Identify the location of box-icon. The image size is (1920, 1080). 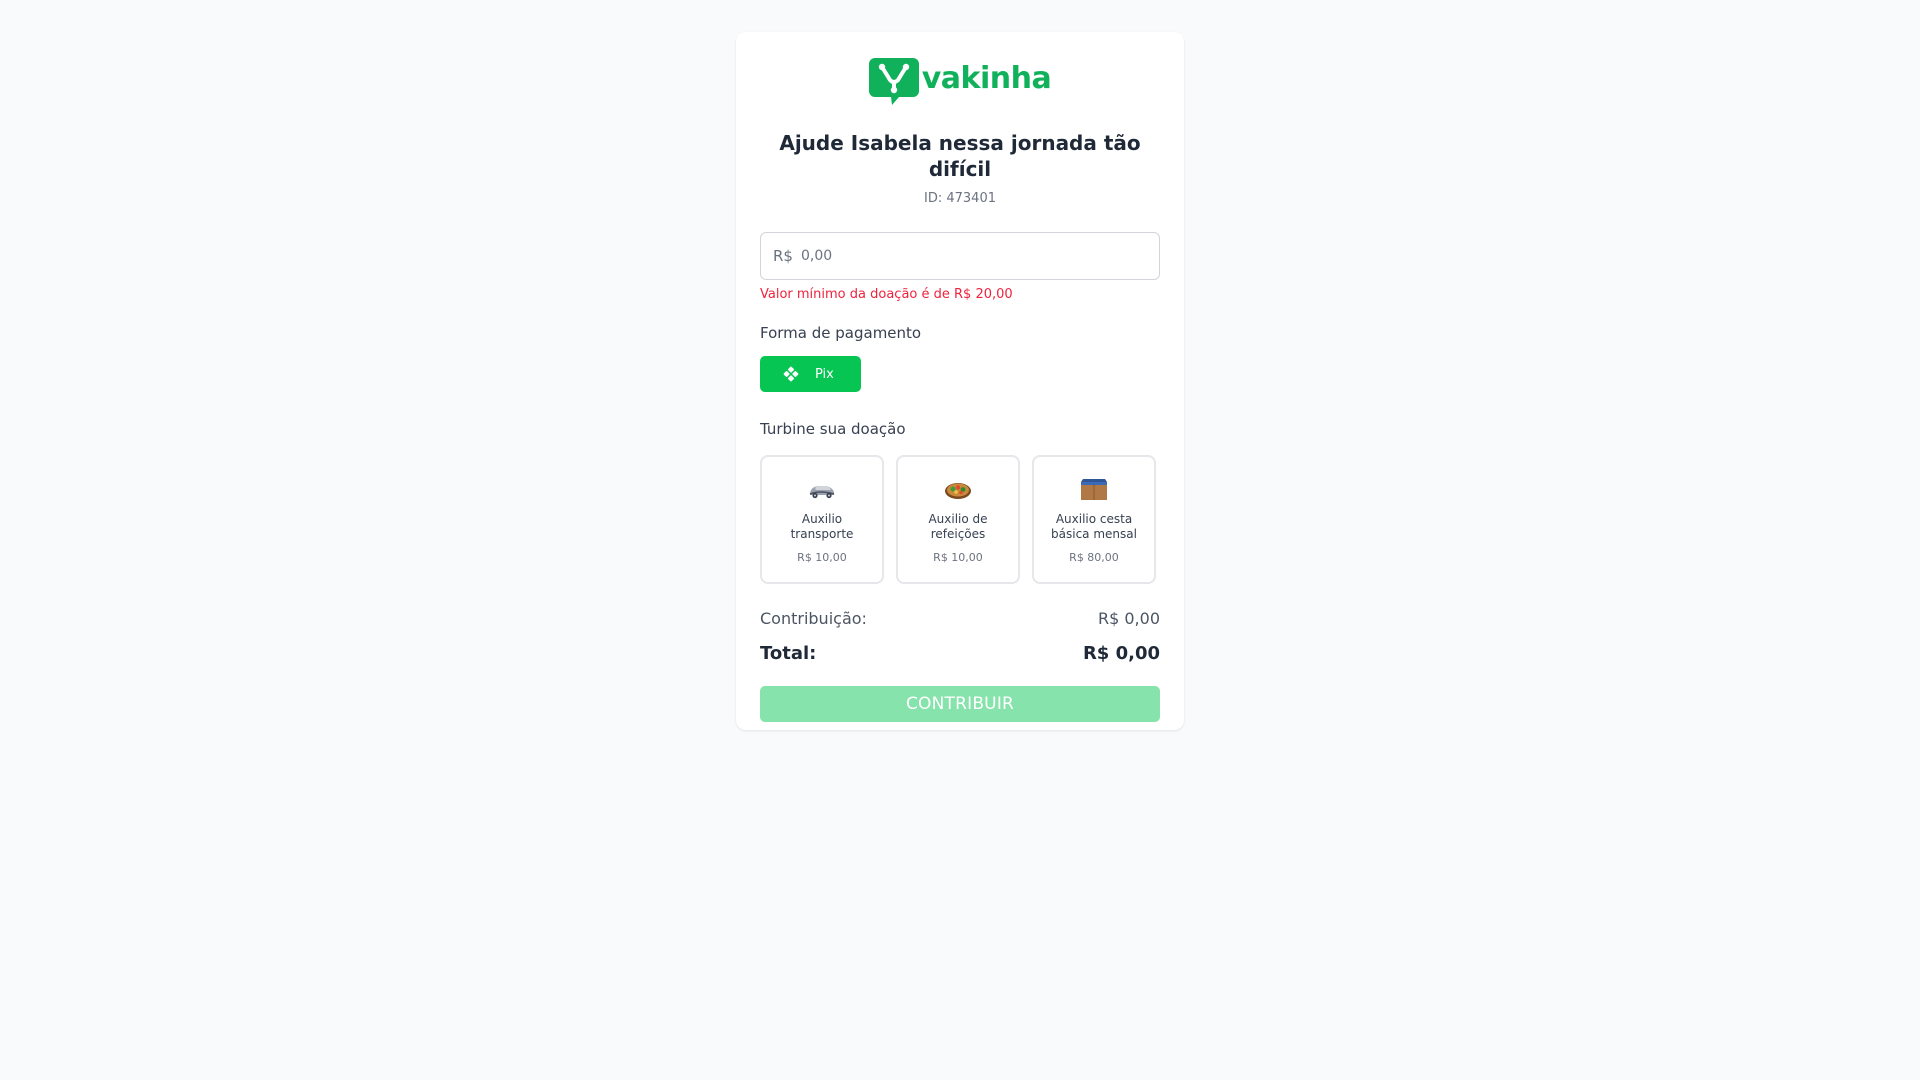
(1094, 489).